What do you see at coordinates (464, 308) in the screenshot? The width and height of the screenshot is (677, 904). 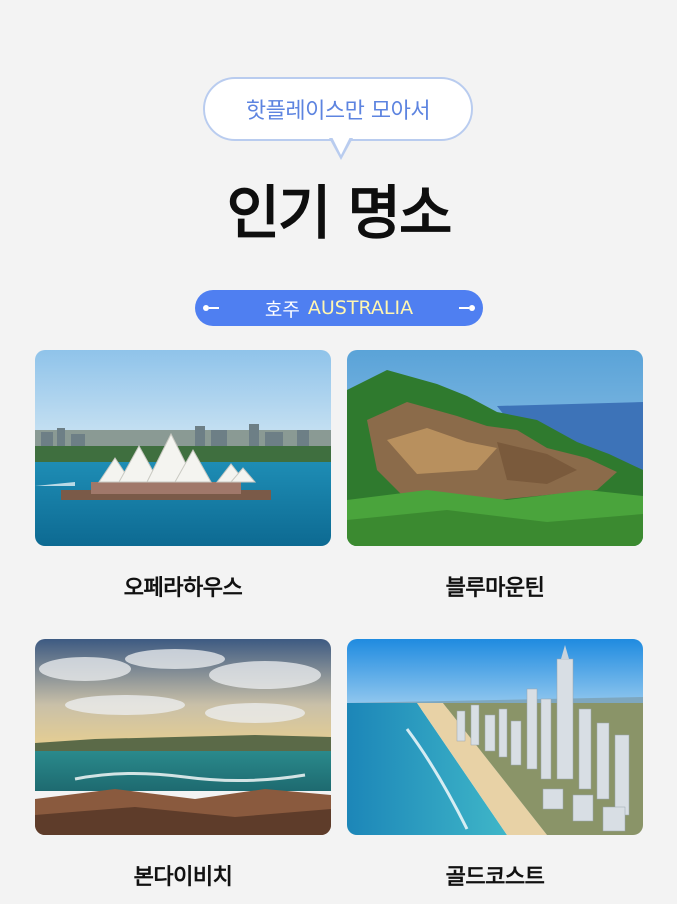 I see `region-line-right` at bounding box center [464, 308].